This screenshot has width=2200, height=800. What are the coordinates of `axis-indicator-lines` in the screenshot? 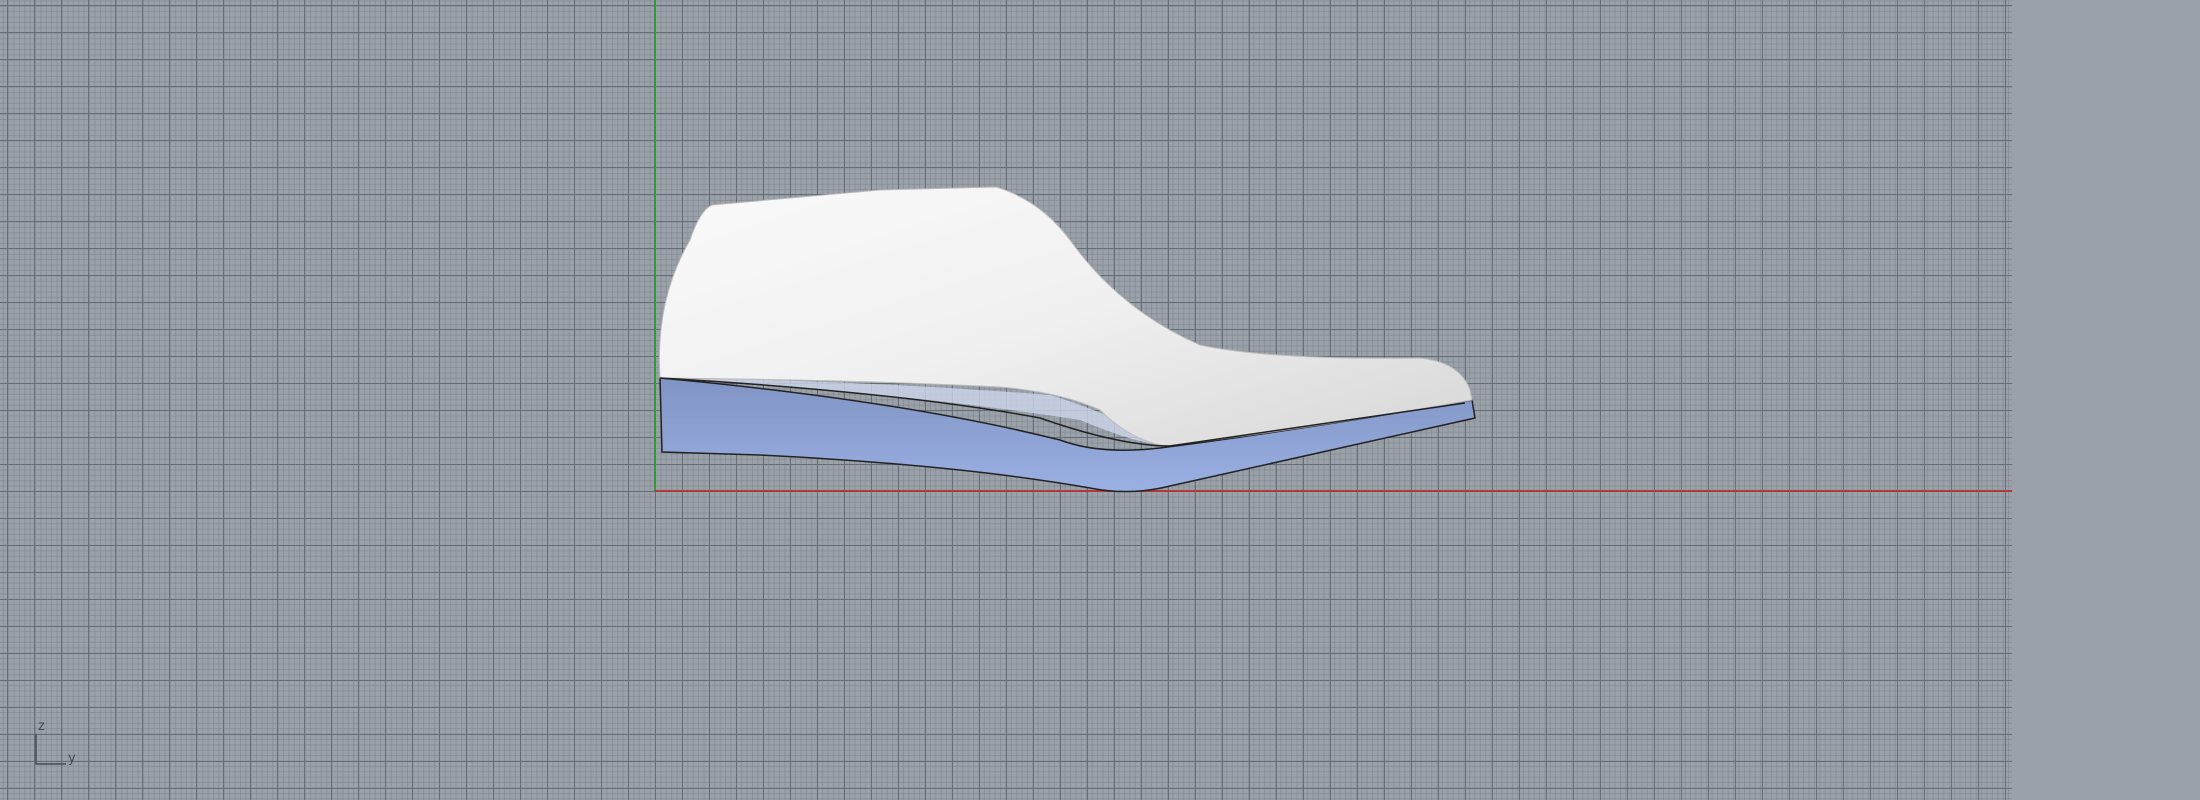 It's located at (50, 749).